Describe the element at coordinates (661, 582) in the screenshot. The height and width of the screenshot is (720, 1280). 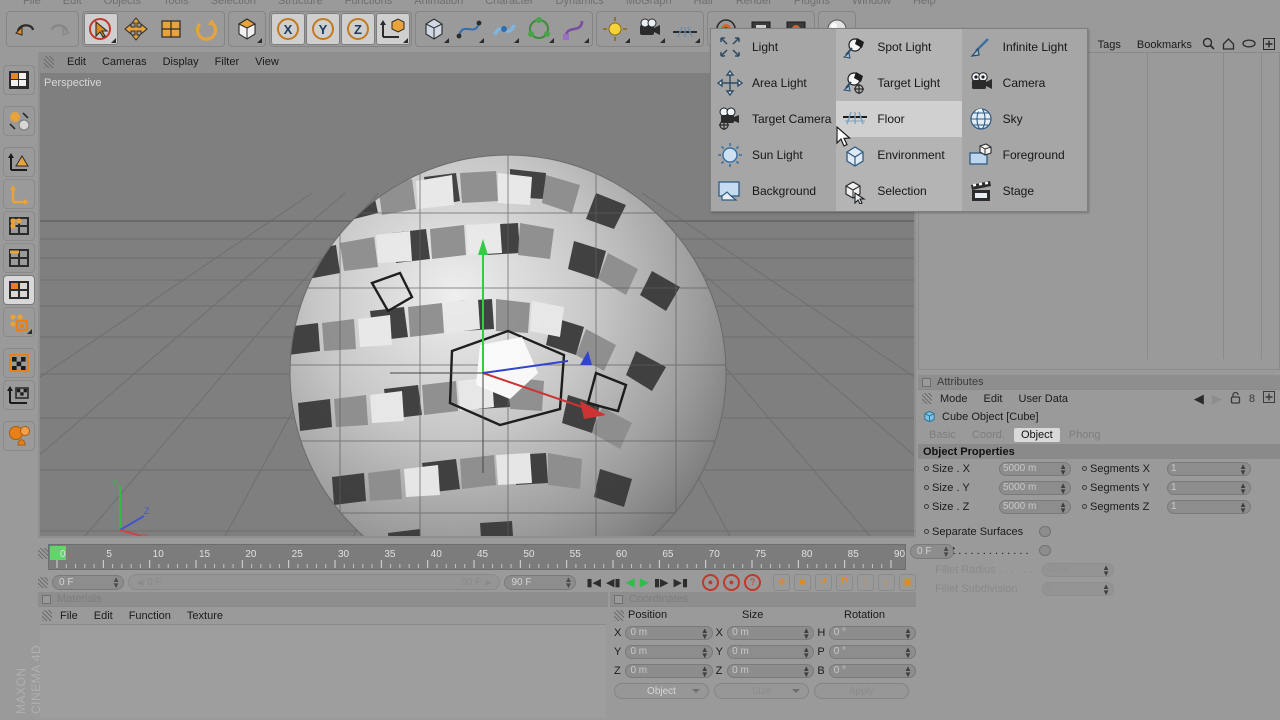
I see `step-forward-button: ▮▶` at that location.